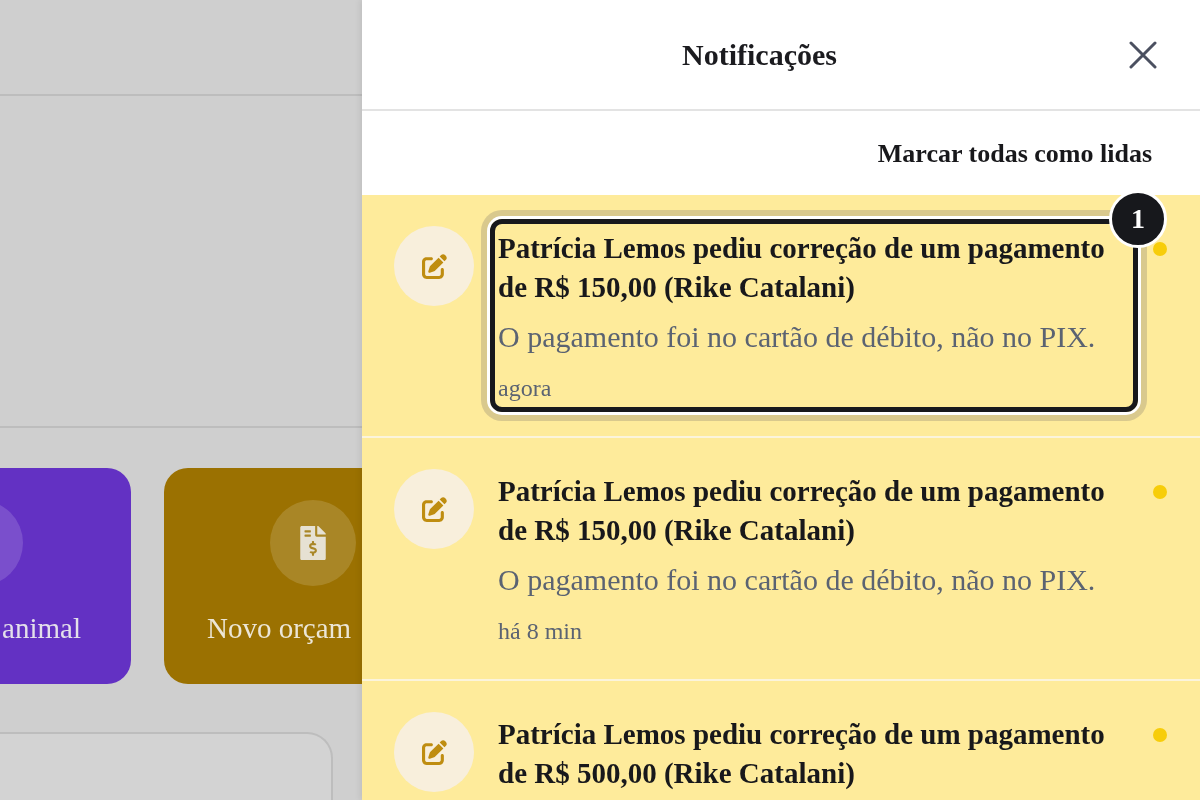  I want to click on mark-all-read-button: Marcar todas como lidas, so click(1014, 153).